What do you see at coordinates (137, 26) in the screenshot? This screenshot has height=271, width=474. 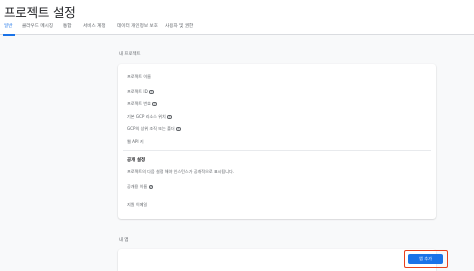 I see `tab-data-privacy: 데이터 개인정보 보호` at bounding box center [137, 26].